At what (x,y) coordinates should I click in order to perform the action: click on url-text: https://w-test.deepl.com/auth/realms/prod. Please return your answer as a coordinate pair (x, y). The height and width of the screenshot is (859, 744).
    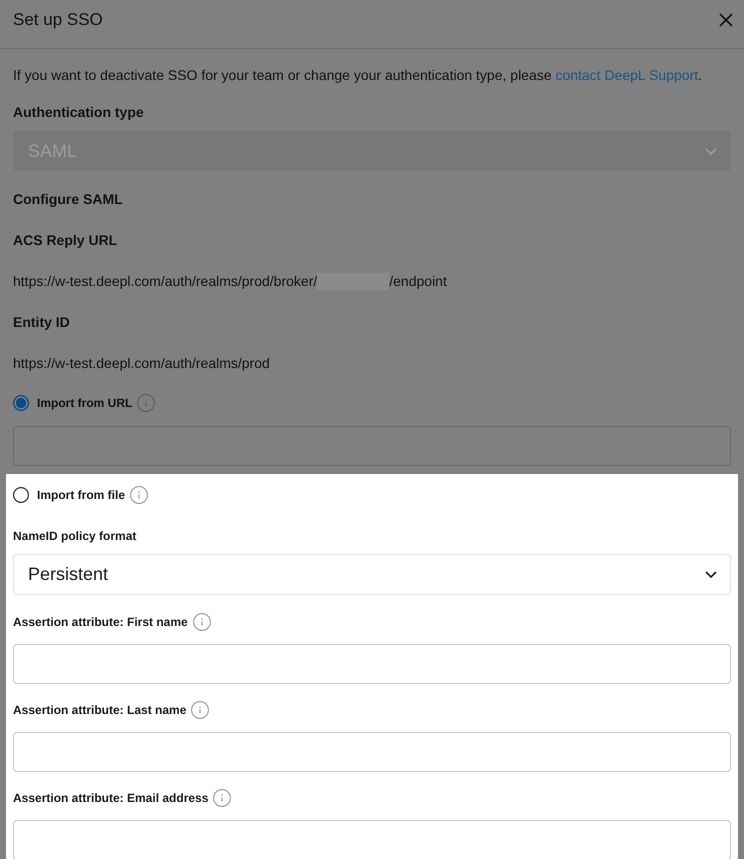
    Looking at the image, I should click on (141, 363).